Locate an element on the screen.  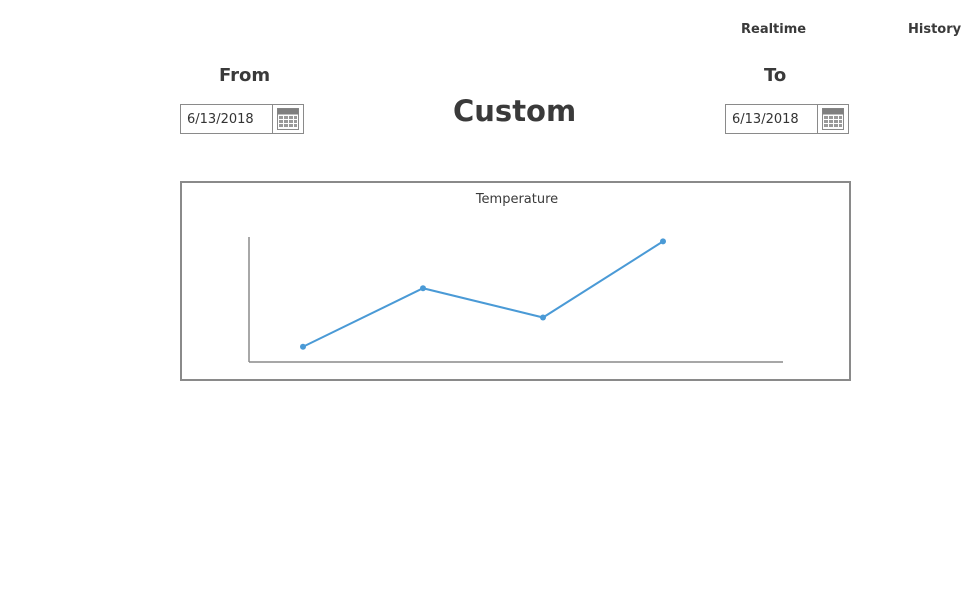
from-calendar-button is located at coordinates (287, 119).